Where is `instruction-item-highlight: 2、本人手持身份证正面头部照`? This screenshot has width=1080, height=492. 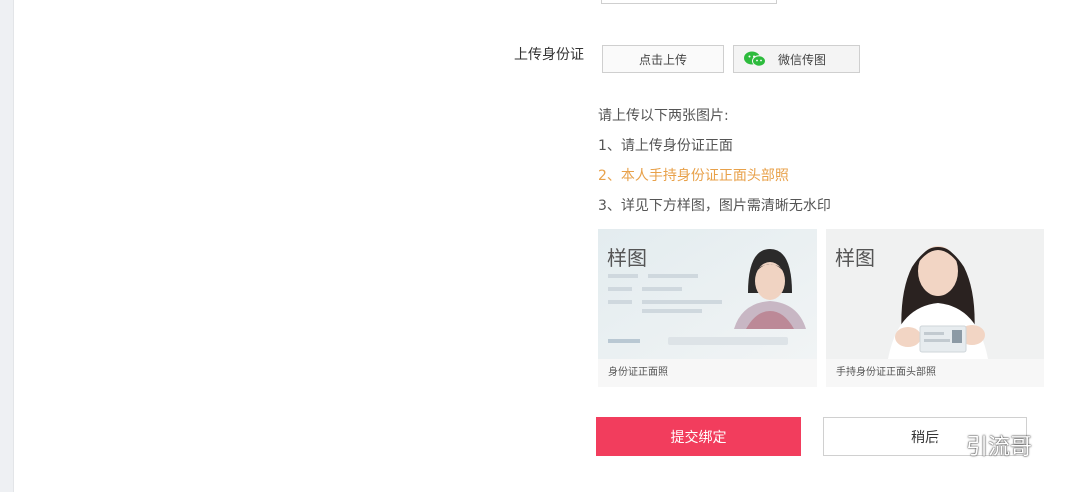 instruction-item-highlight: 2、本人手持身份证正面头部照 is located at coordinates (693, 176).